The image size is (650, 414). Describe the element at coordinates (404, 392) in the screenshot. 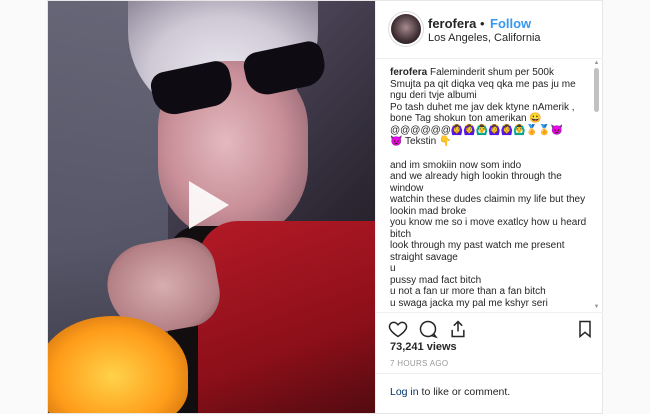

I see `login-link: Log in` at that location.